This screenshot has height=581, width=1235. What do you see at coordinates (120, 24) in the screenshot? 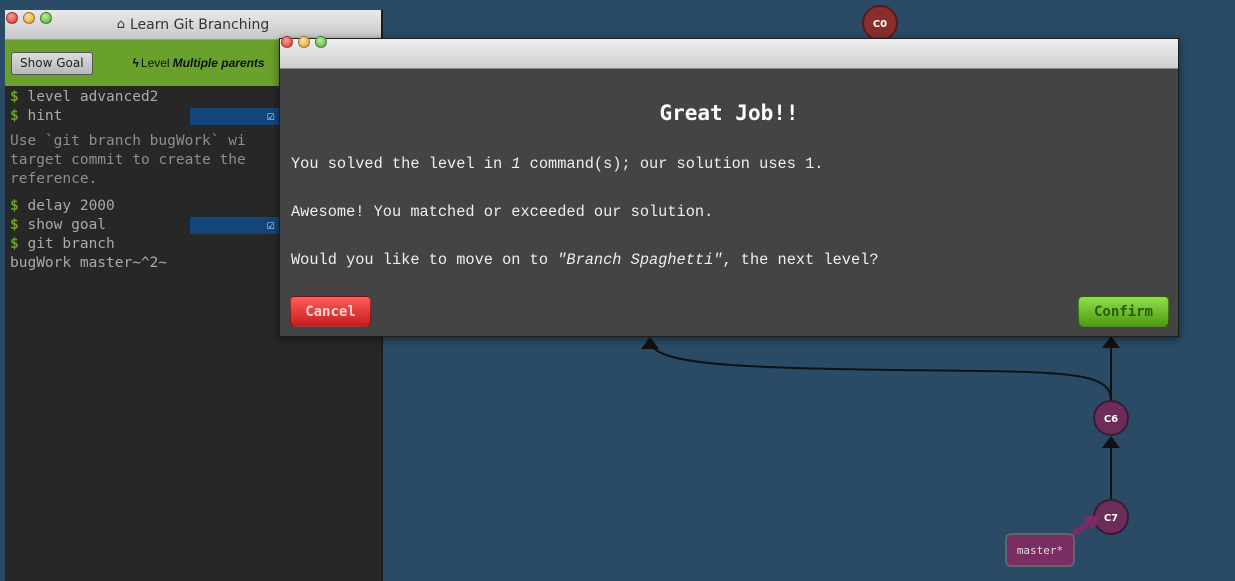
I see `home-icon: ⌂` at bounding box center [120, 24].